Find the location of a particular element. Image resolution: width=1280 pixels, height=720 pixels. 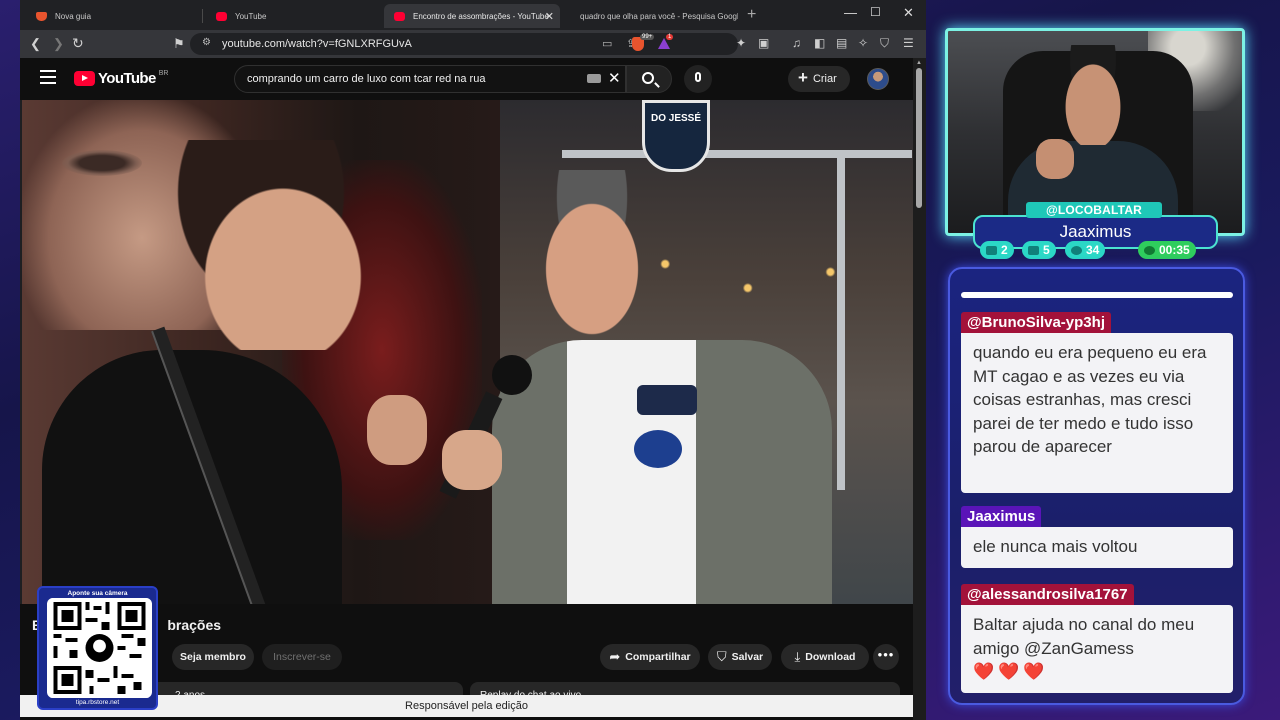

vpn-icon: ⛉ is located at coordinates (884, 43).